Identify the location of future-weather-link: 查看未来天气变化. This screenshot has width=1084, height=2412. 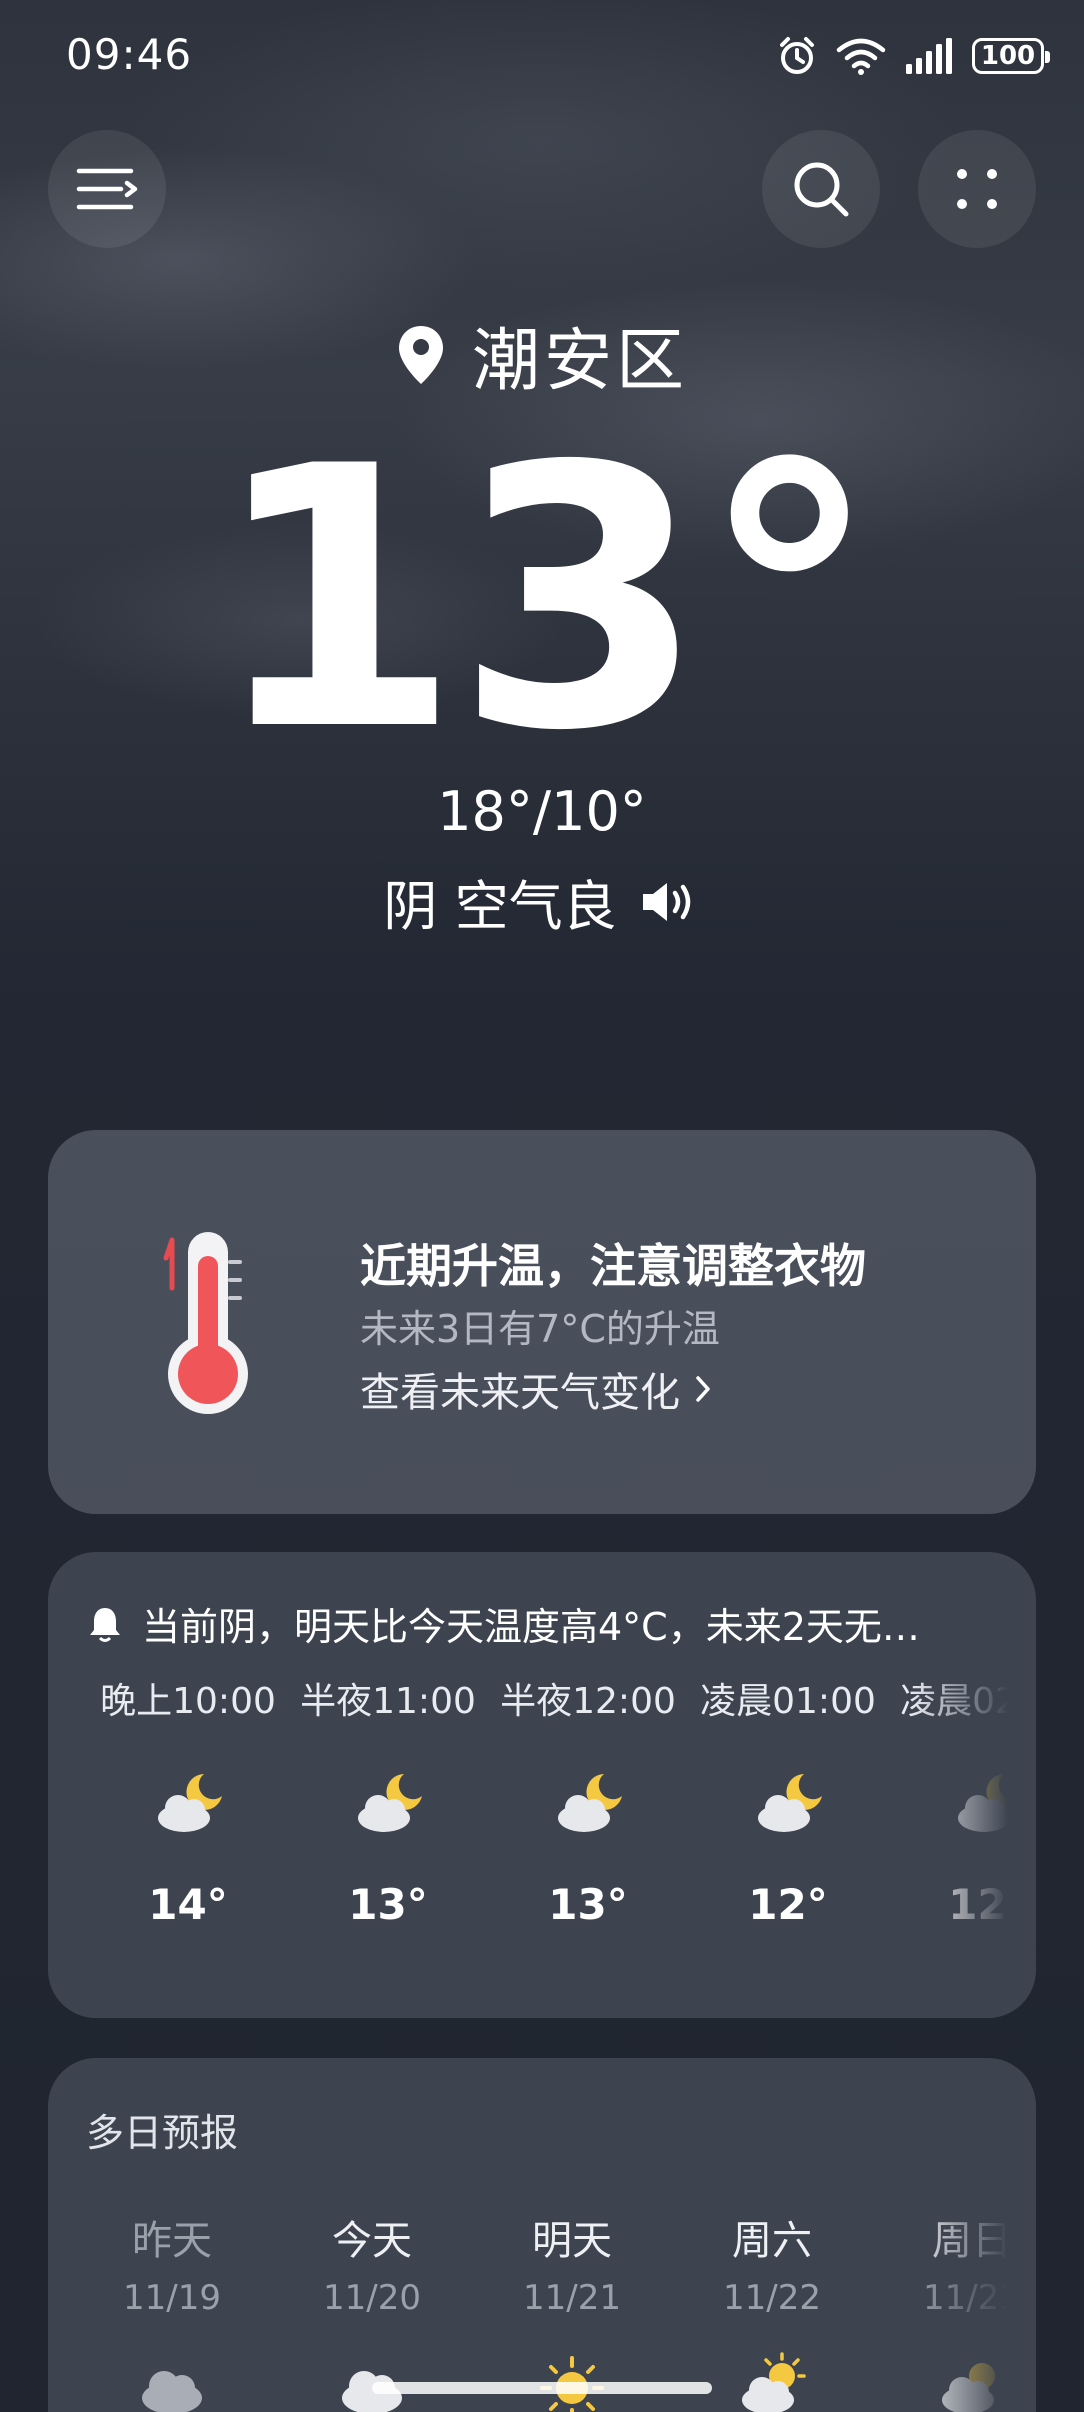
(536, 1389).